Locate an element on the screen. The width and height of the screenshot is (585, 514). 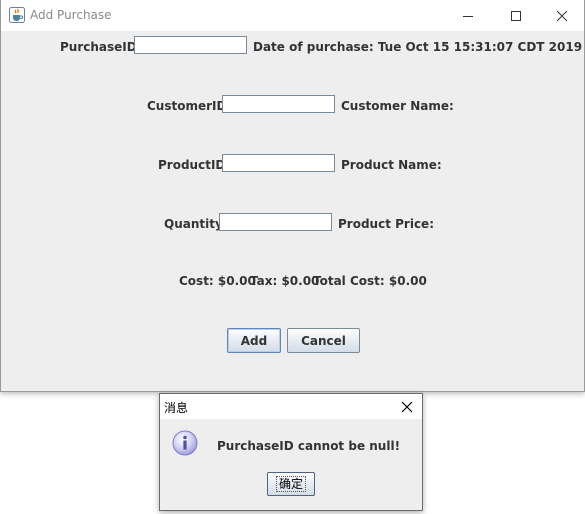
customer-id-field is located at coordinates (278, 104).